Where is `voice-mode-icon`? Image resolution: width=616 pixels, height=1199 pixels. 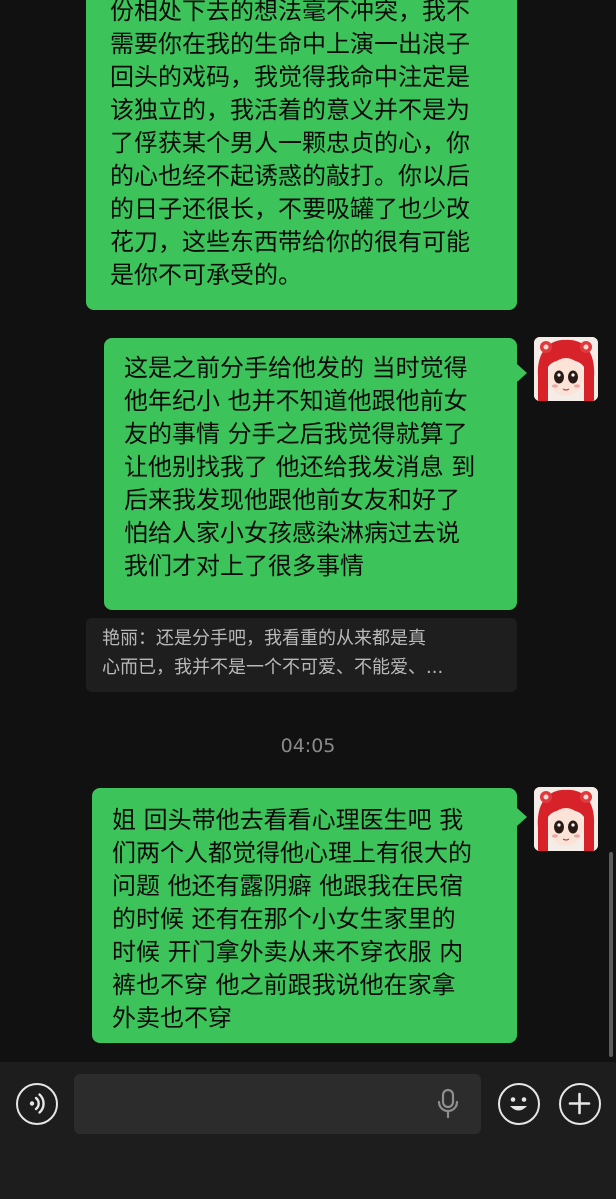 voice-mode-icon is located at coordinates (37, 1103).